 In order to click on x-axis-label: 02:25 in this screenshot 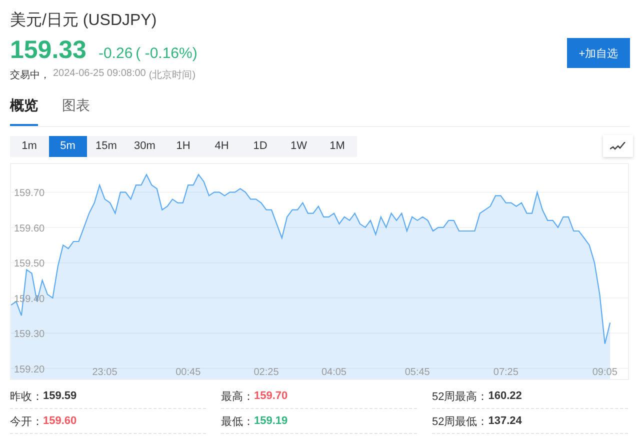, I will do `click(266, 372)`.